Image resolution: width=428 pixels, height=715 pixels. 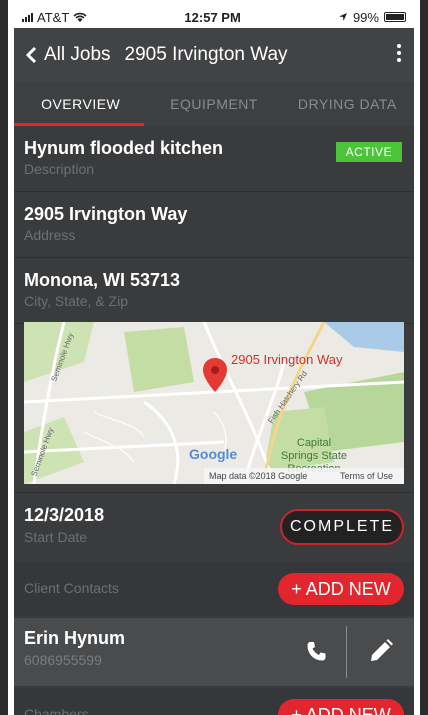 I want to click on chevron-left-icon, so click(x=31, y=55).